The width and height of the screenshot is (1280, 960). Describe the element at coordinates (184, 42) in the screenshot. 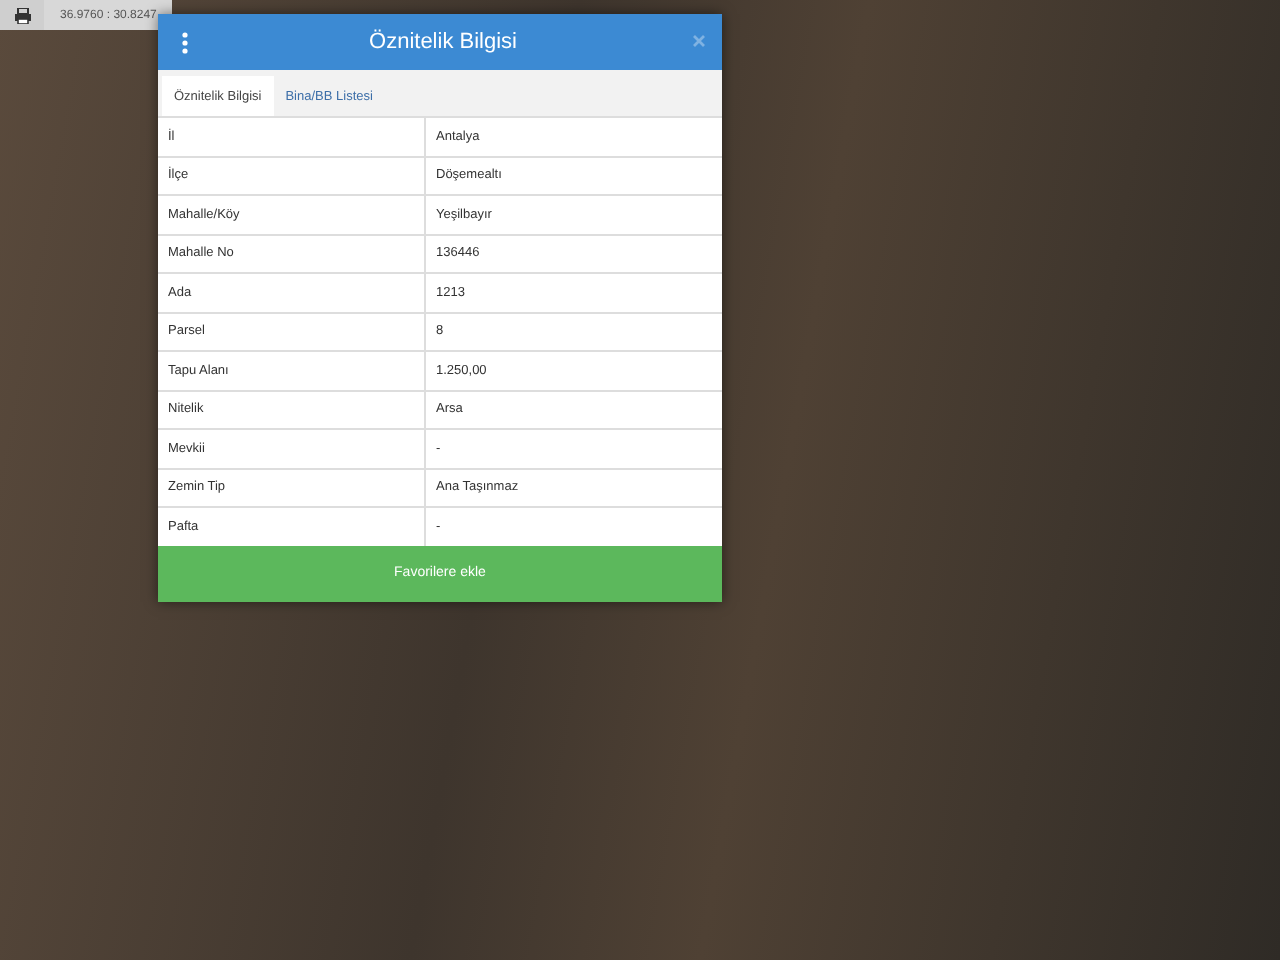

I see `vertical-dots-icon` at that location.